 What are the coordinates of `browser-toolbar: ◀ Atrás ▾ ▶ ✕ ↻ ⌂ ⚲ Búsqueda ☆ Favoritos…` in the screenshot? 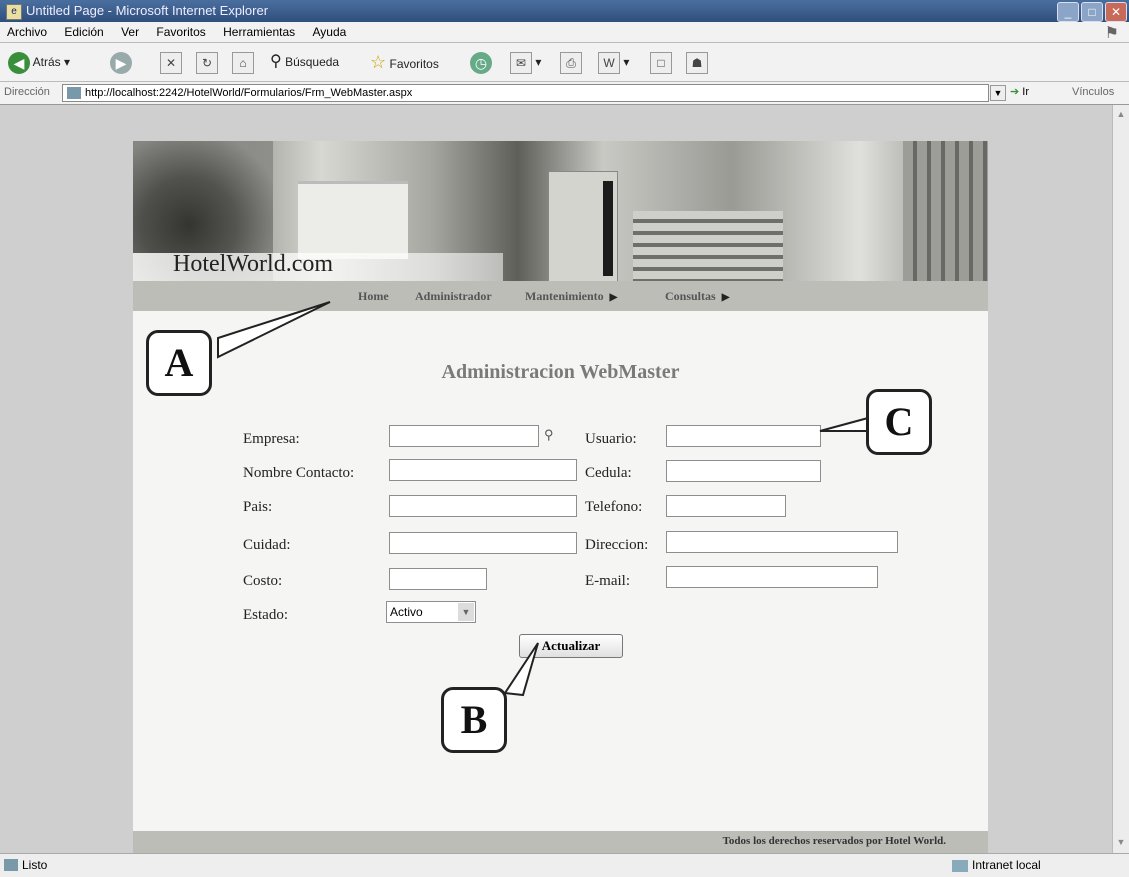 It's located at (564, 62).